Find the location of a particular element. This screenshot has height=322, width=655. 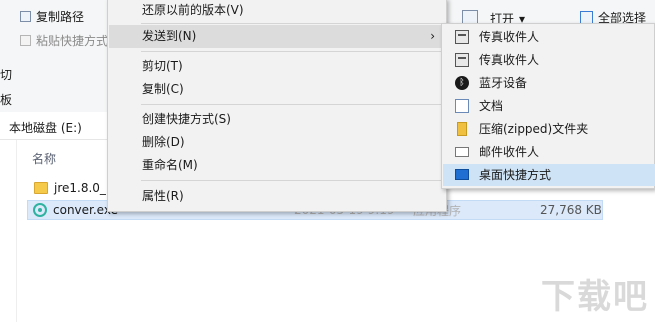

watermark-logo: 下载吧 is located at coordinates (595, 297).